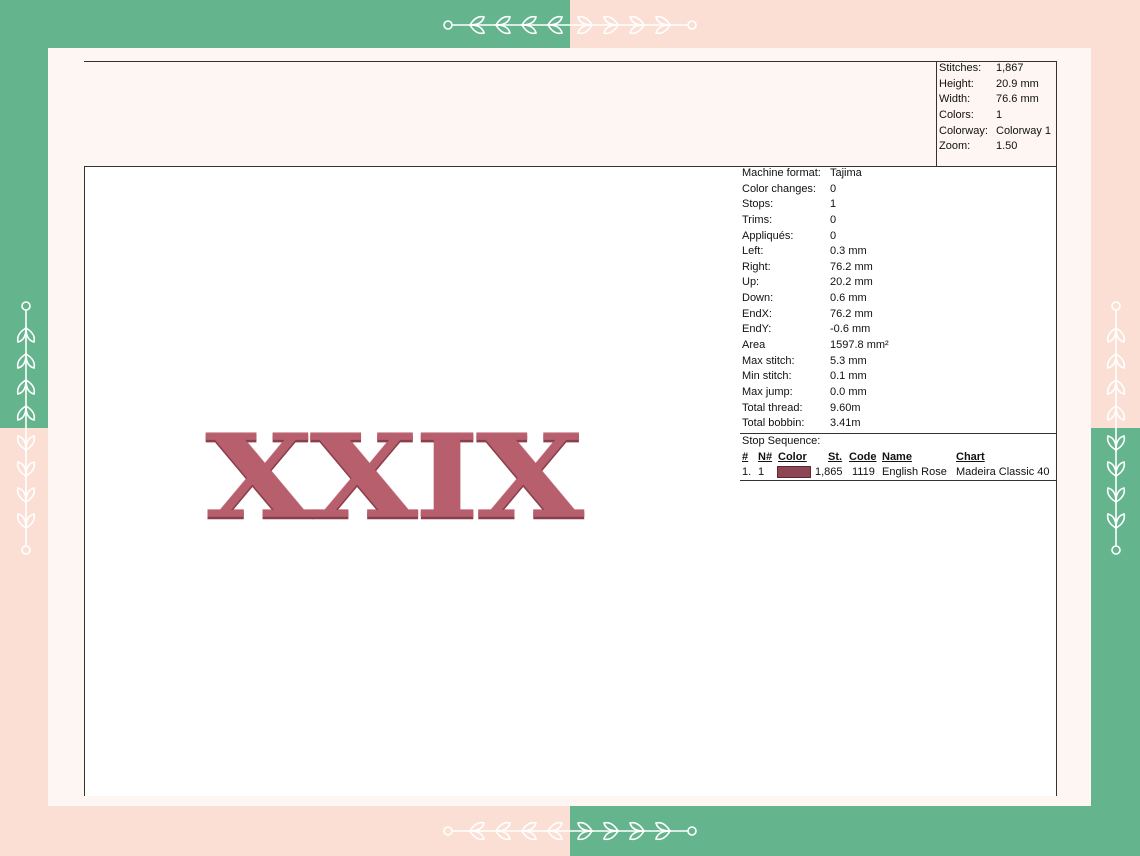  Describe the element at coordinates (863, 472) in the screenshot. I see `row-code: 1119` at that location.